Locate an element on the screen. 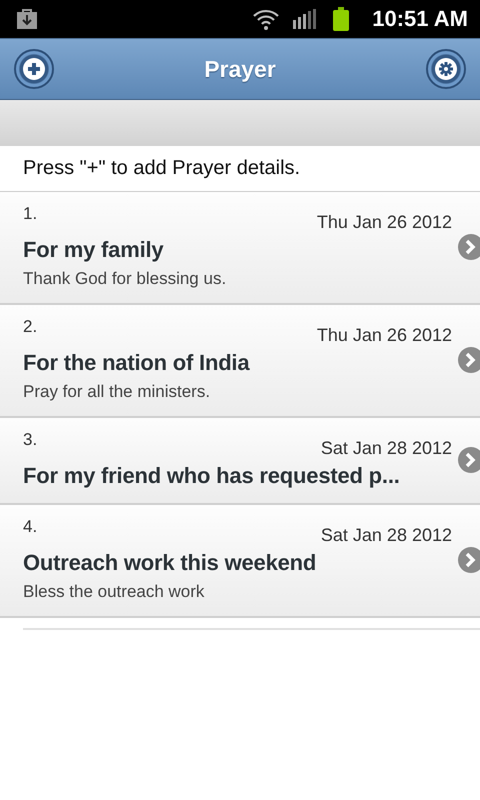  item-number: 2. is located at coordinates (30, 327).